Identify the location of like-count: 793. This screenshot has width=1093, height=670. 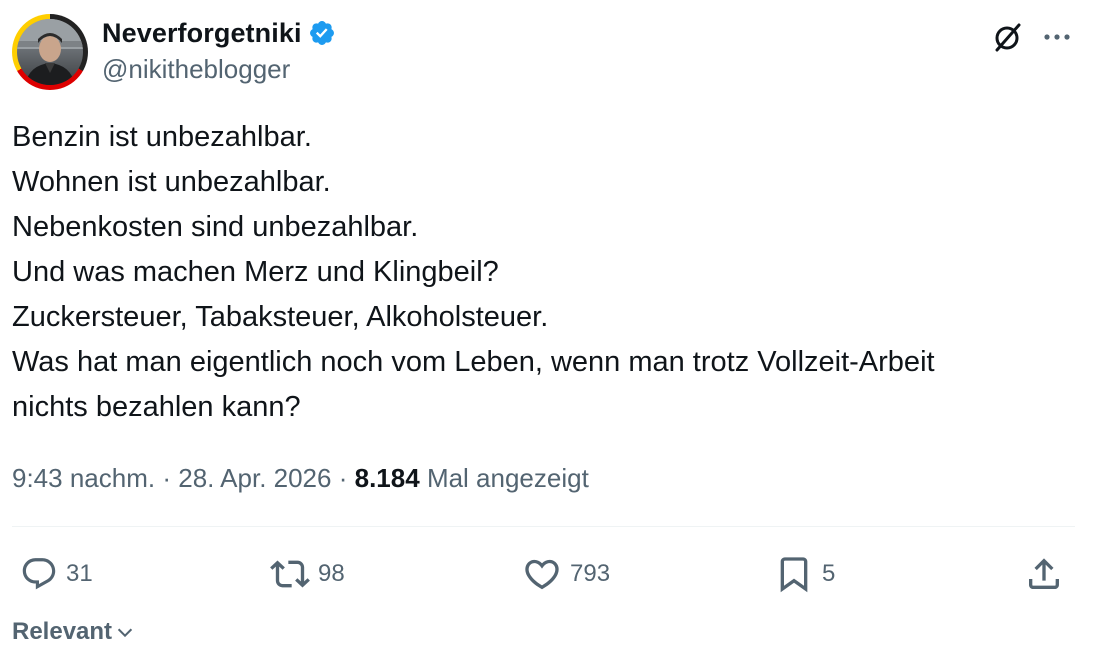
(590, 573).